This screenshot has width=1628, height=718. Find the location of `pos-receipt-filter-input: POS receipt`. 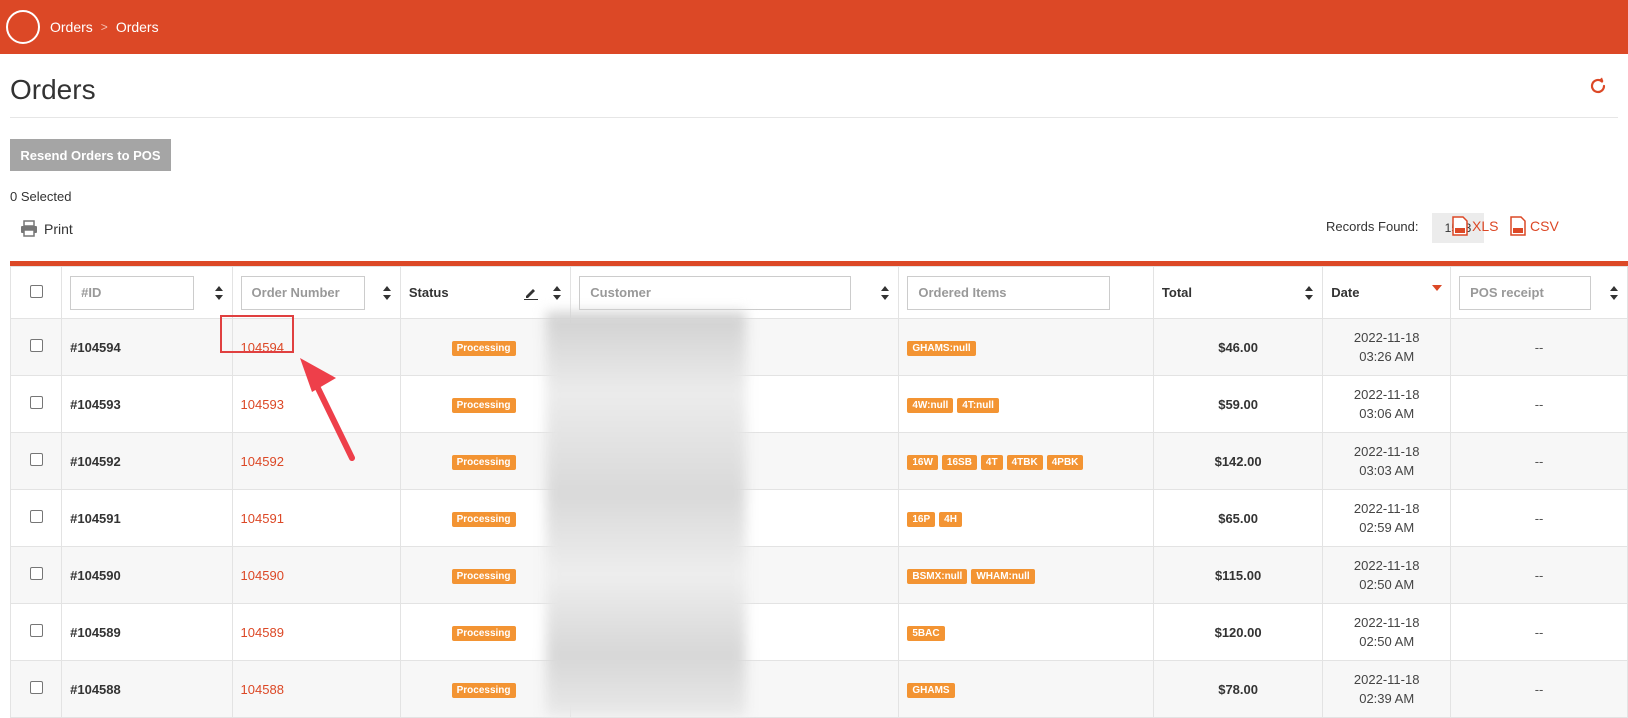

pos-receipt-filter-input: POS receipt is located at coordinates (1525, 292).